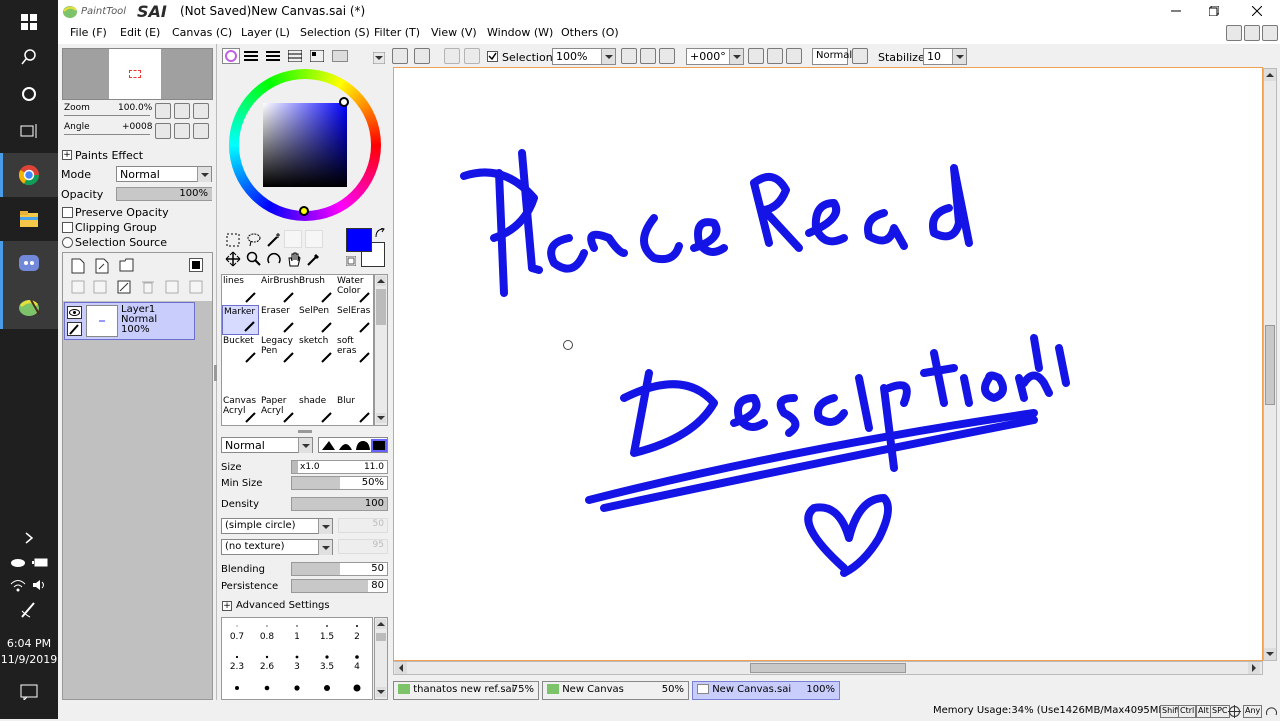 The image size is (1280, 721). I want to click on menu-layer: Layer (L), so click(265, 32).